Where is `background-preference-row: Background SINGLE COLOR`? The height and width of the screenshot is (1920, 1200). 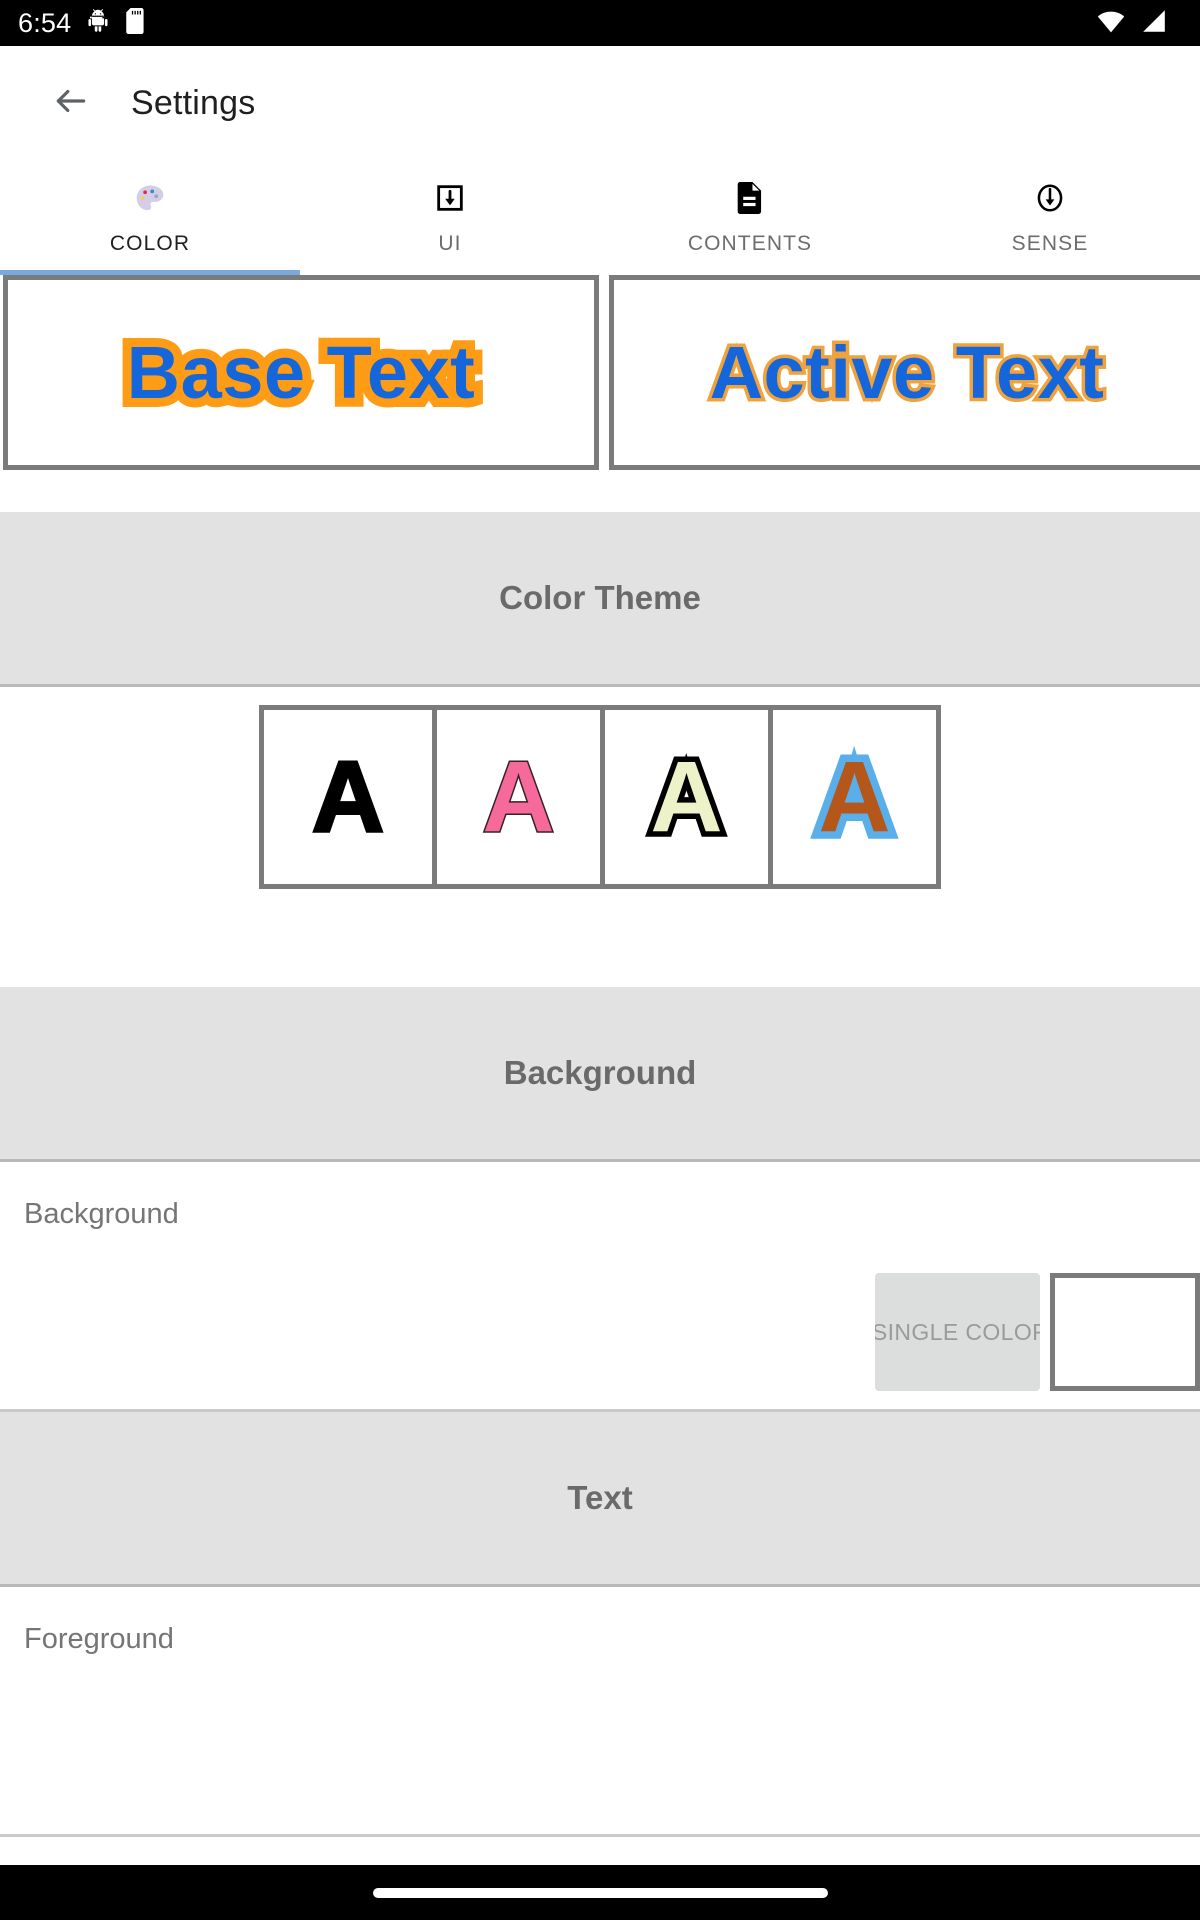
background-preference-row: Background SINGLE COLOR is located at coordinates (600, 1287).